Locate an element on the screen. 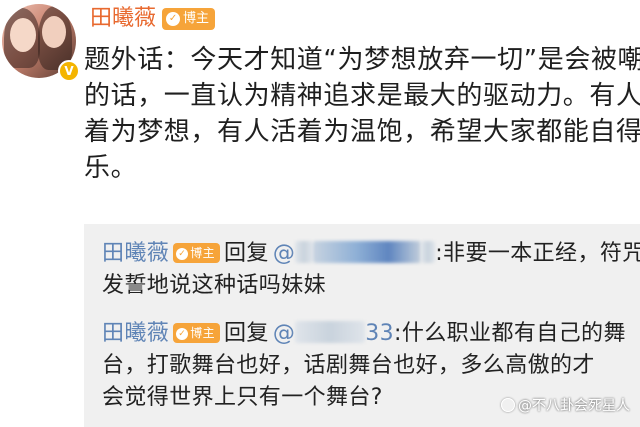 This screenshot has height=427, width=640. mention-link: @33 is located at coordinates (333, 333).